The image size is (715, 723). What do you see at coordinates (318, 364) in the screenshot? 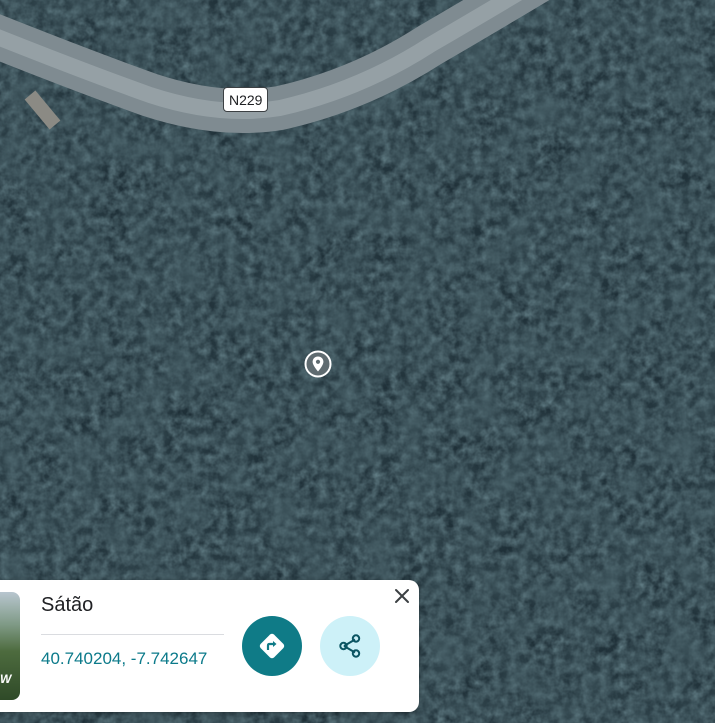
I see `location-pin-icon` at bounding box center [318, 364].